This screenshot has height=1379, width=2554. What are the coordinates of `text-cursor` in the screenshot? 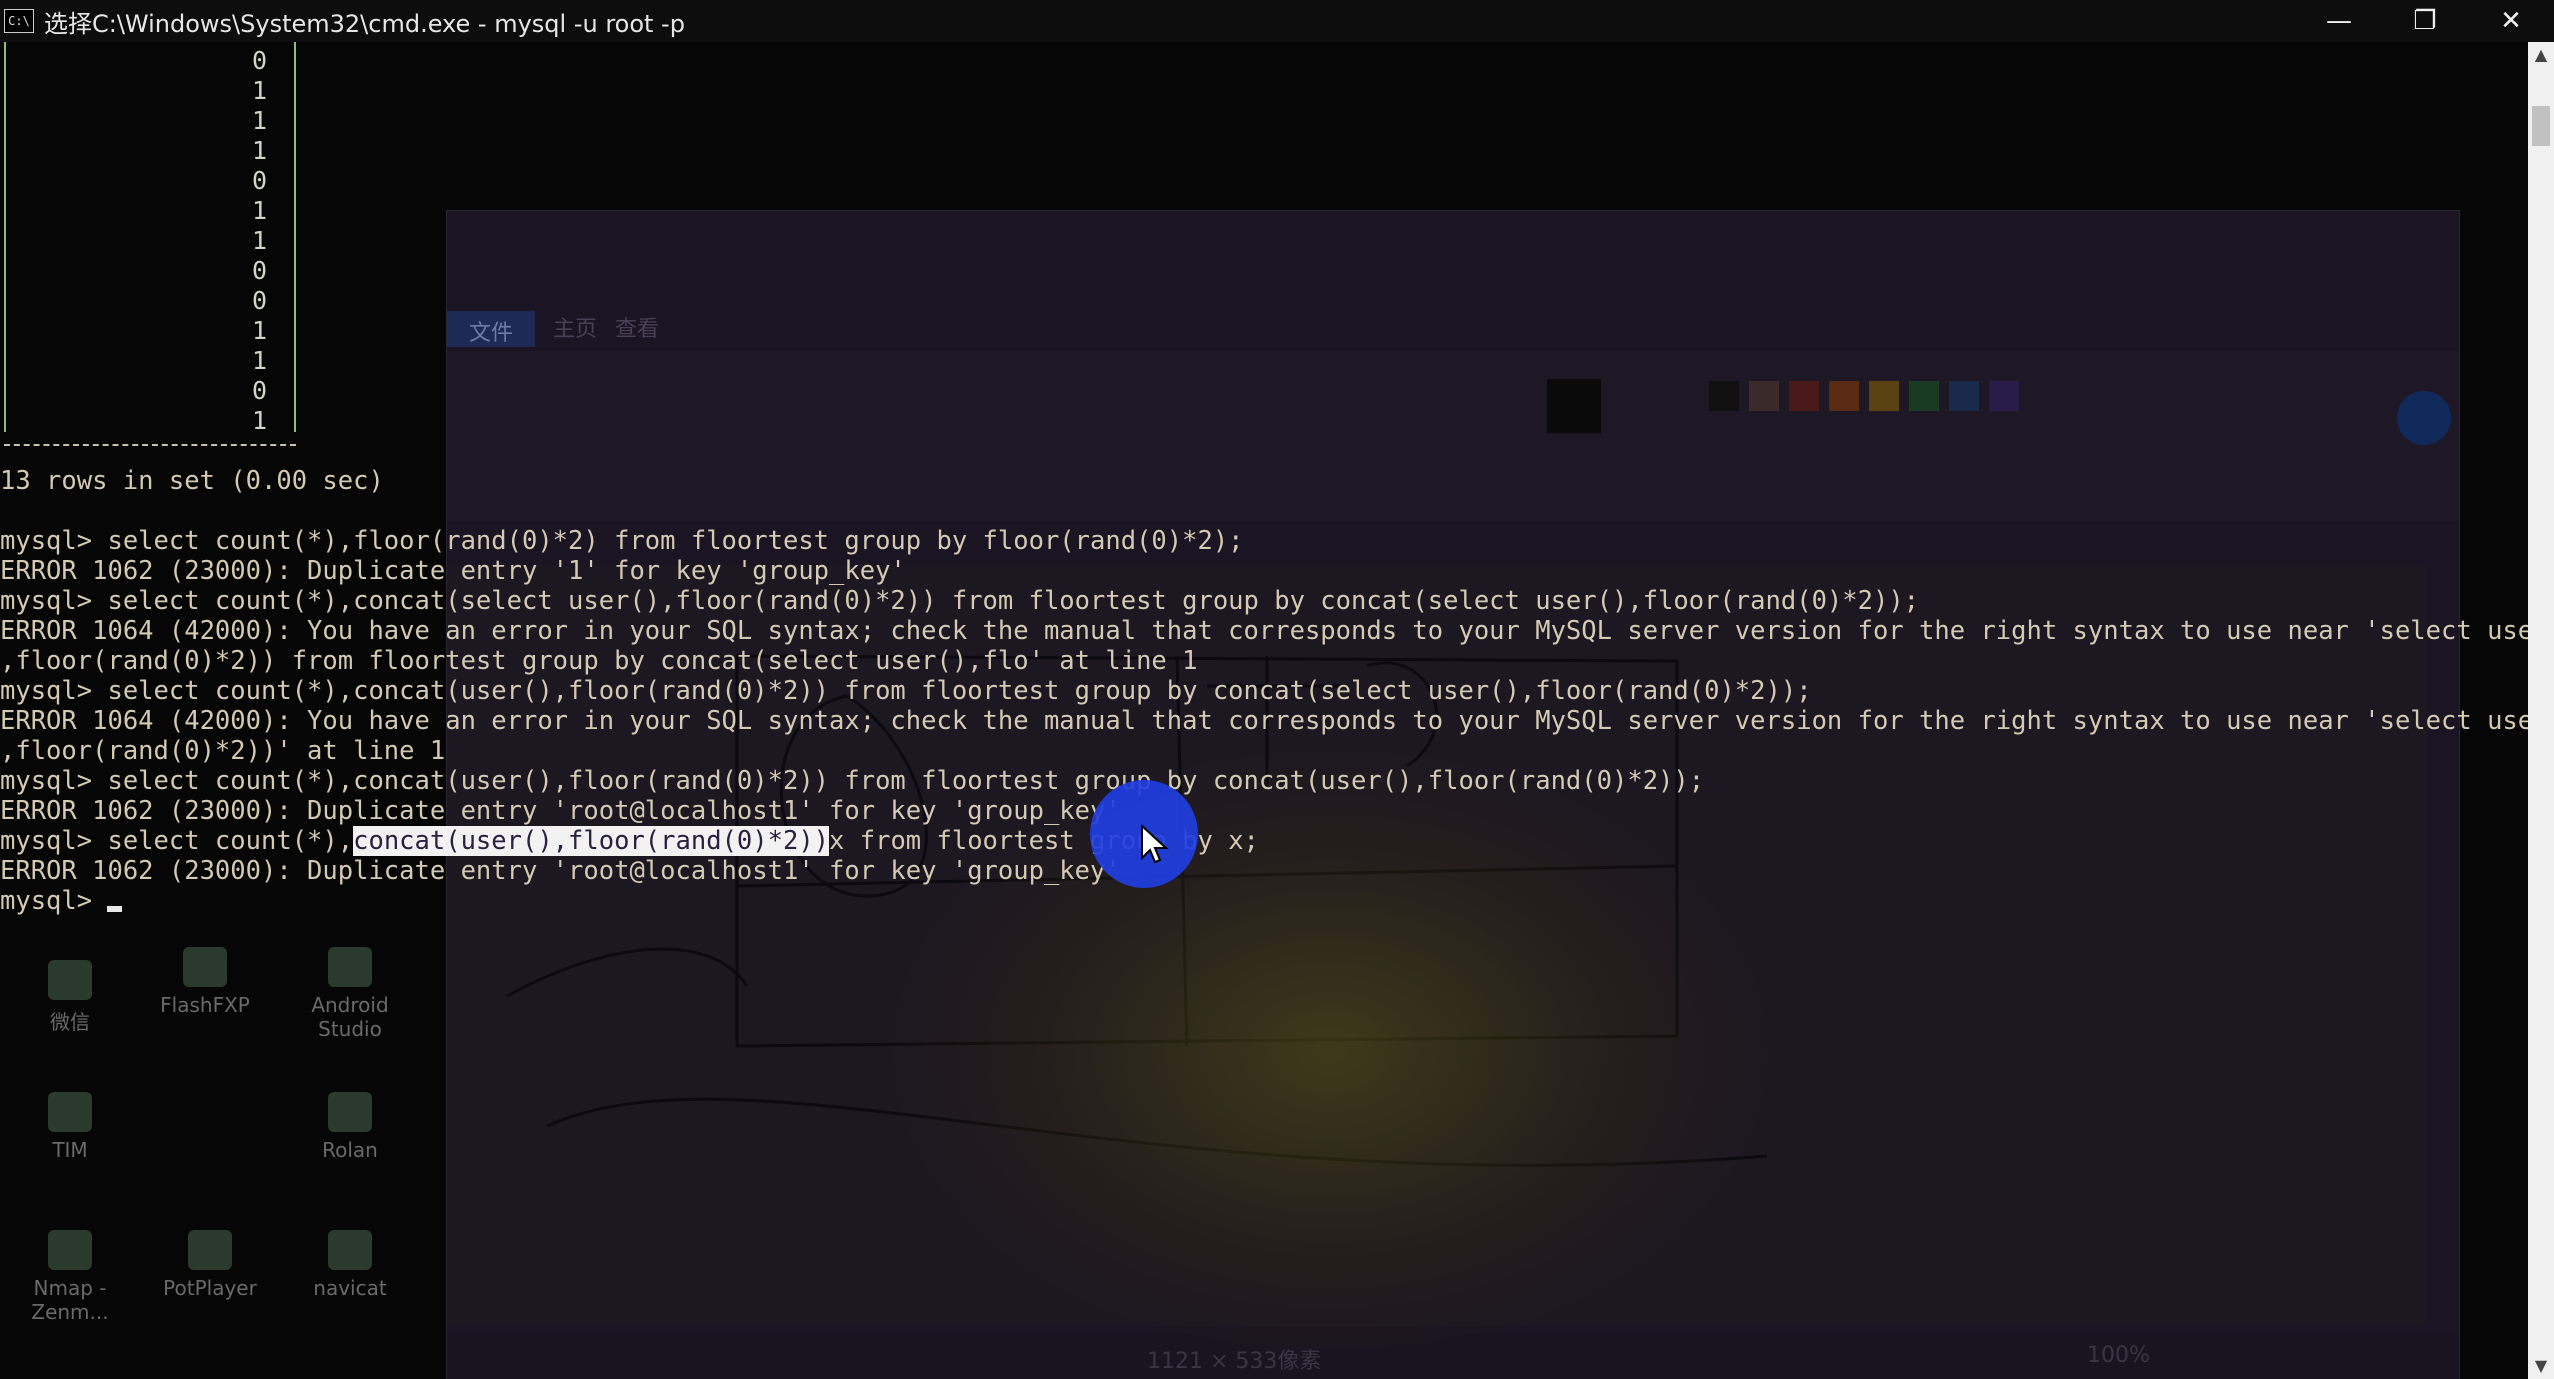 It's located at (115, 909).